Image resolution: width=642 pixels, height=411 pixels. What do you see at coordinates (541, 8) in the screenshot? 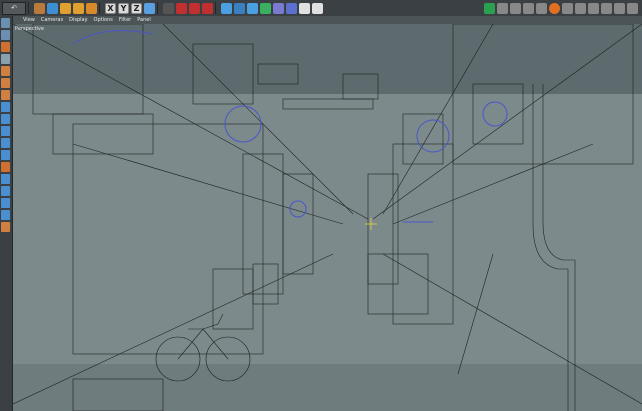
I see `sculpt-icon` at bounding box center [541, 8].